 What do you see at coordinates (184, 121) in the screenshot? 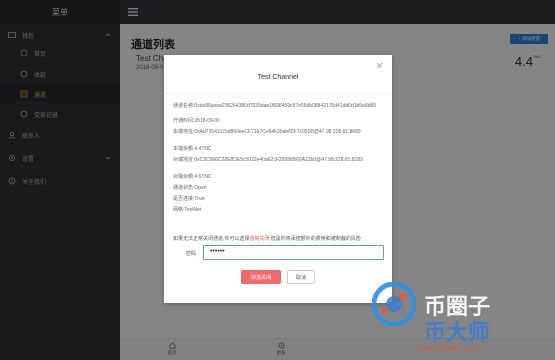
I see `info-key: 开通时间:` at bounding box center [184, 121].